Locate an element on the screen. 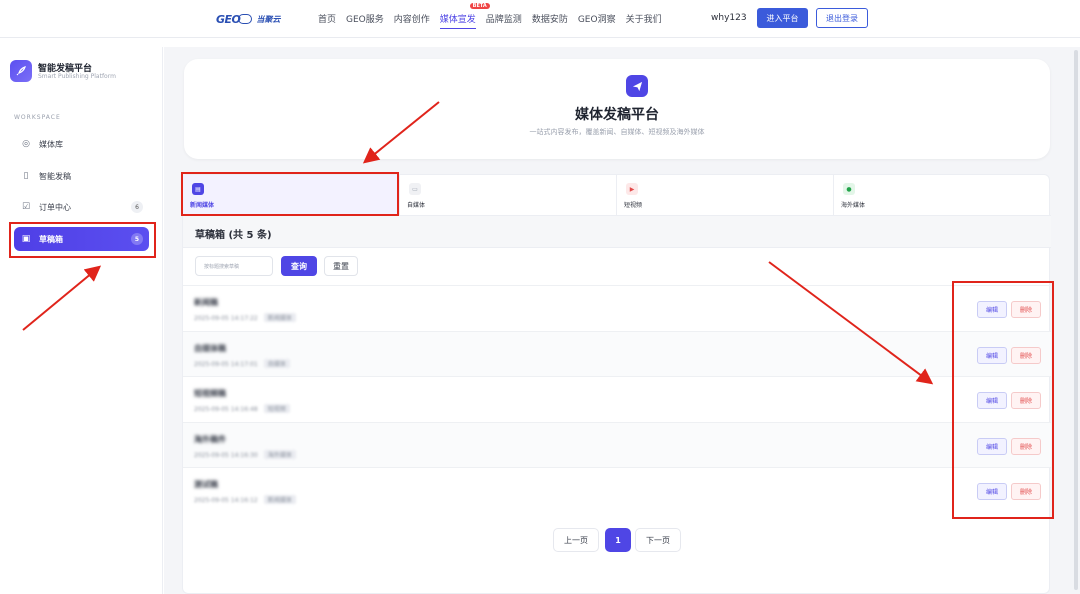 This screenshot has height=594, width=1080. brand-subtitle: Smart Publishing Platform is located at coordinates (77, 76).